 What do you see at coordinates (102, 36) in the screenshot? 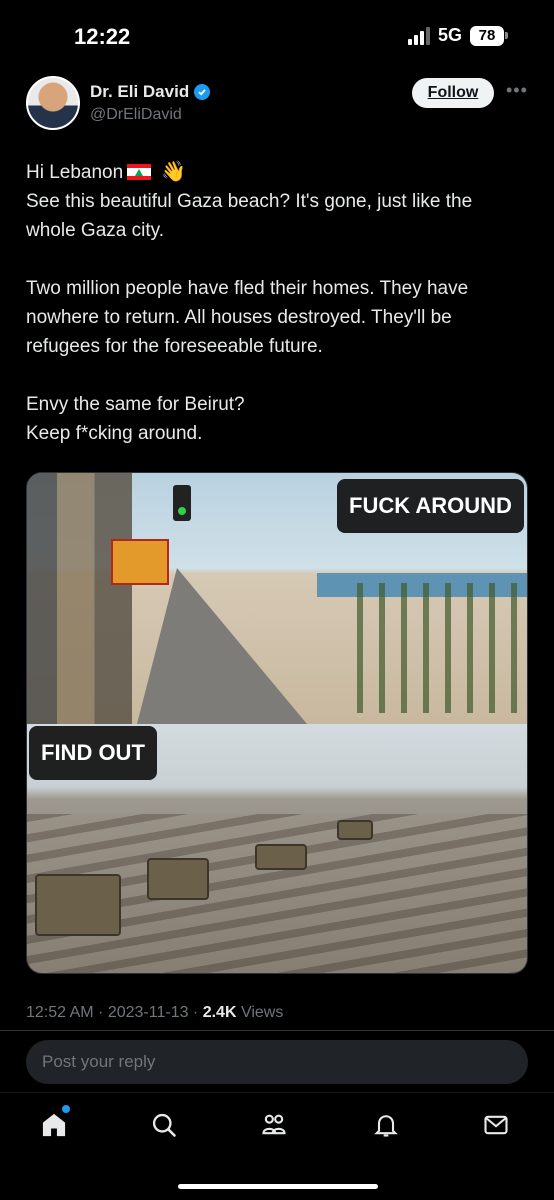
I see `status-time: 12:22` at bounding box center [102, 36].